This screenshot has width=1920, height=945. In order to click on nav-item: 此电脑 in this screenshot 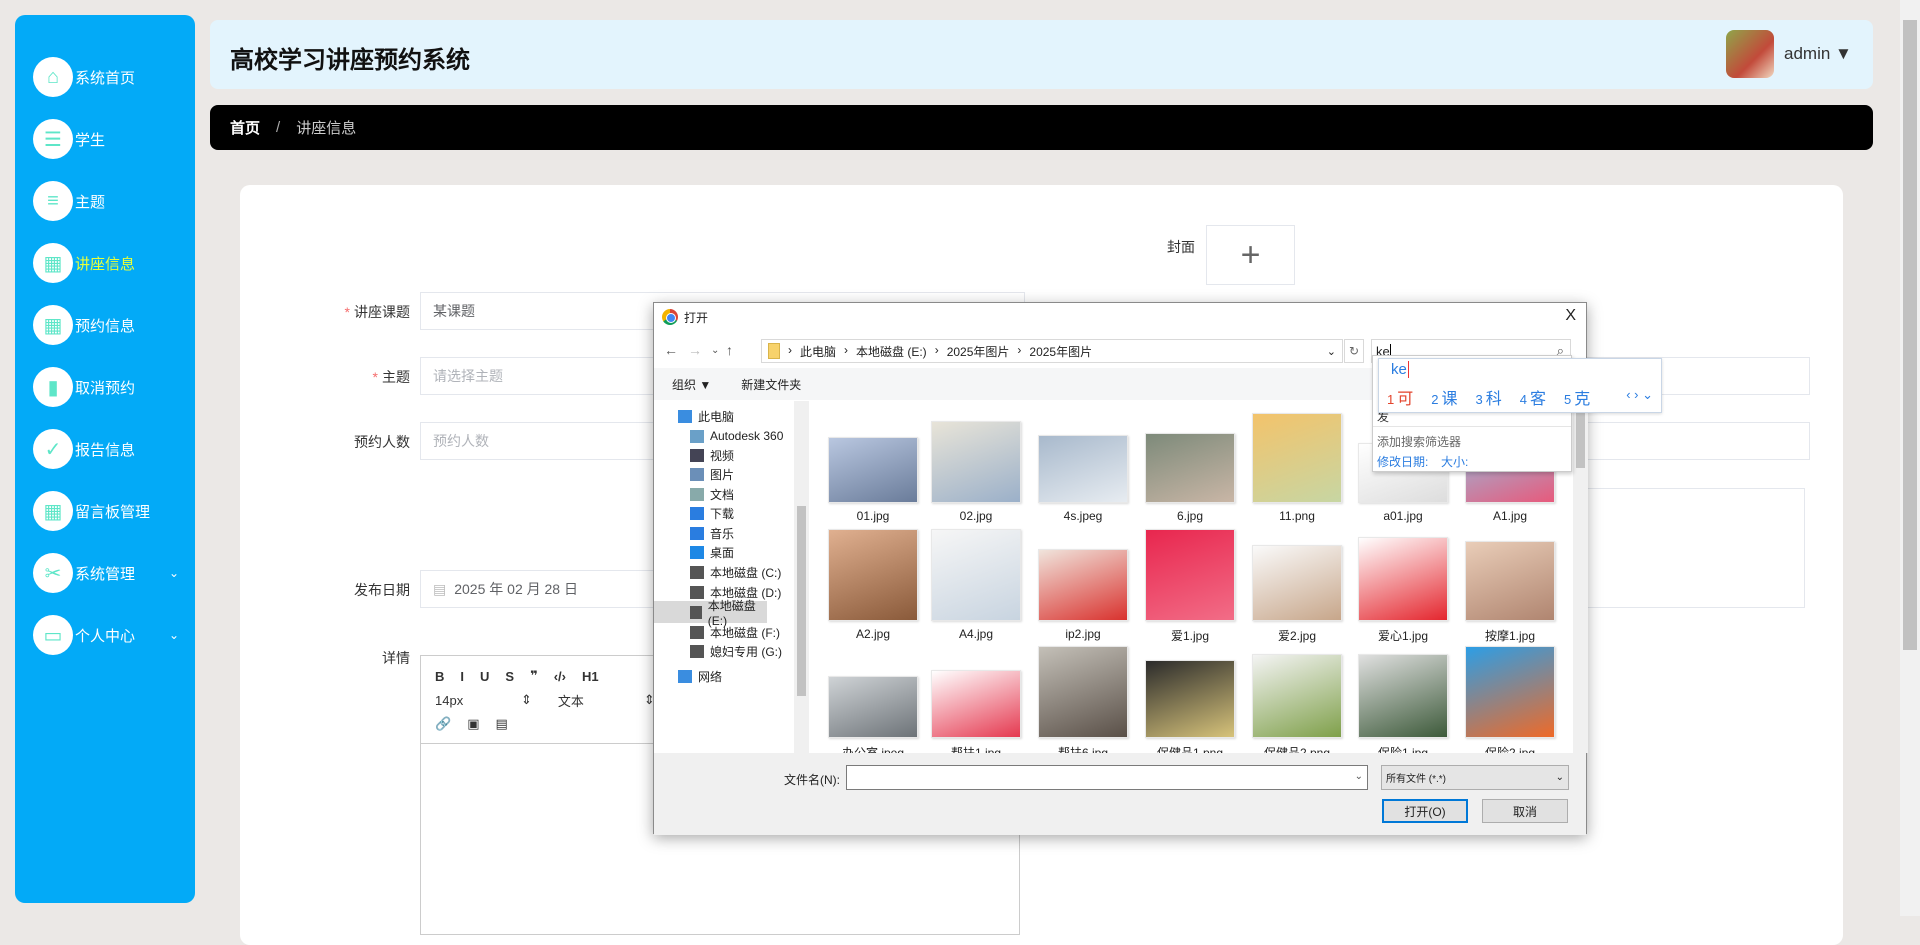, I will do `click(742, 416)`.